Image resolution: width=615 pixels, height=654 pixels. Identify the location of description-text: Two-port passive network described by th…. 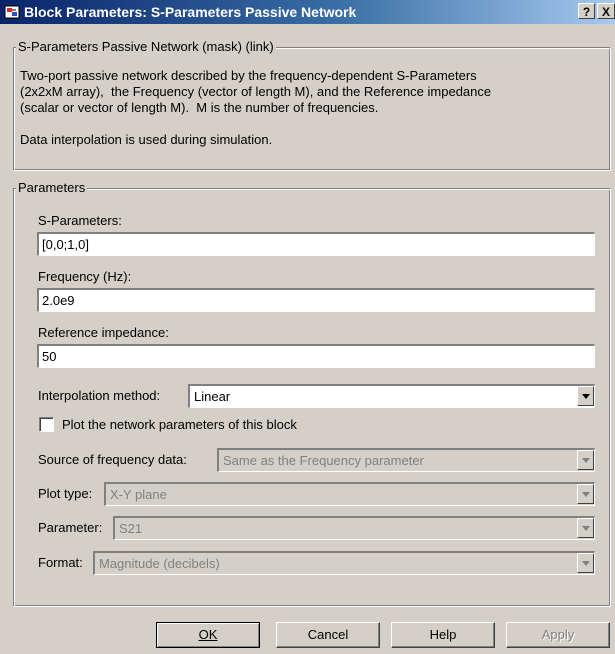
(256, 107).